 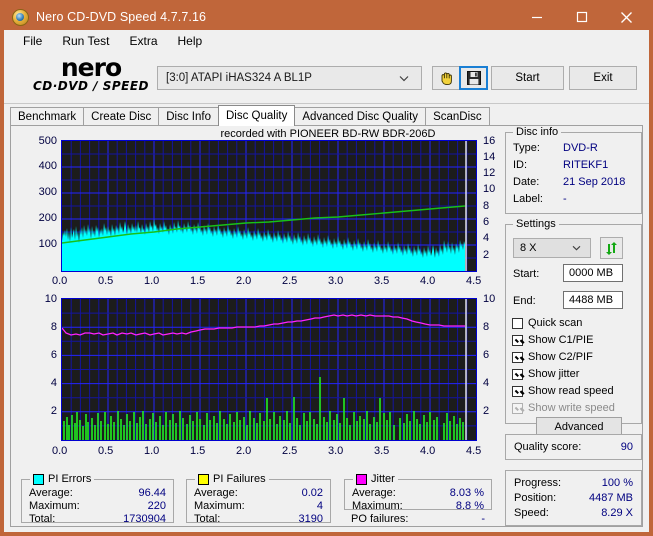 I want to click on chart2-ytick-4: 4, so click(x=53, y=383).